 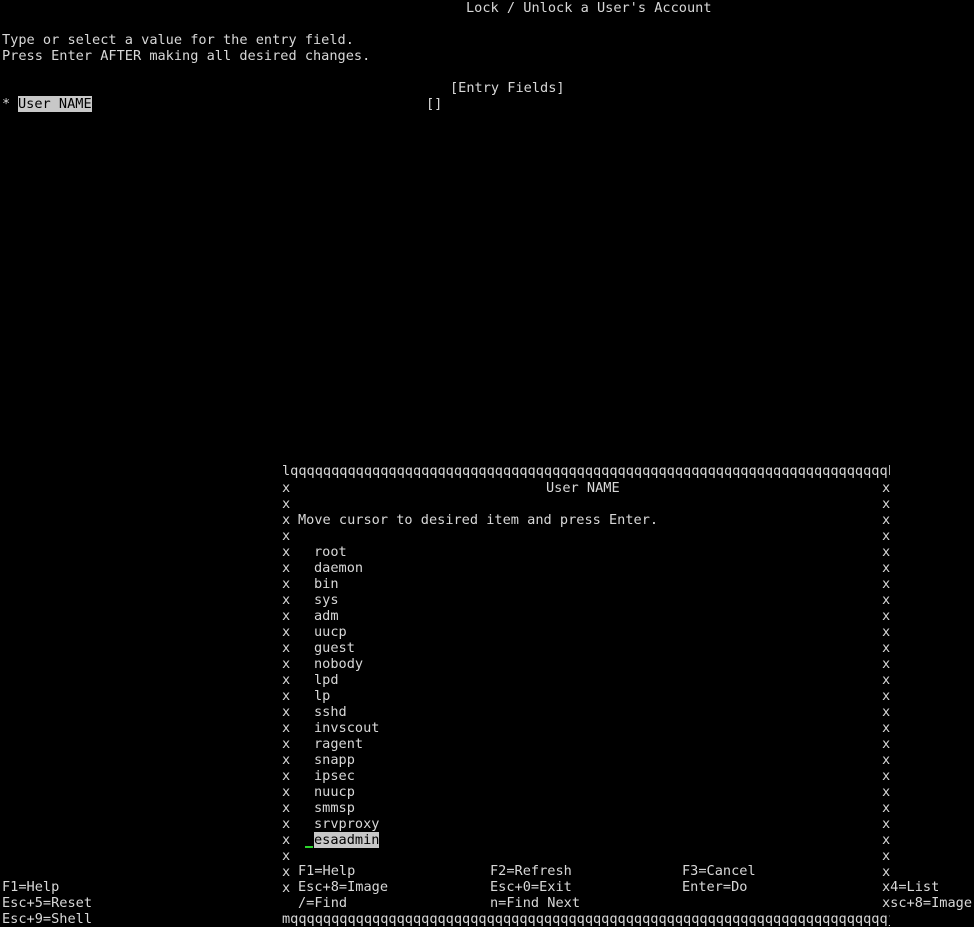 I want to click on popup-f2-refresh-key: F2=Refresh, so click(x=531, y=871).